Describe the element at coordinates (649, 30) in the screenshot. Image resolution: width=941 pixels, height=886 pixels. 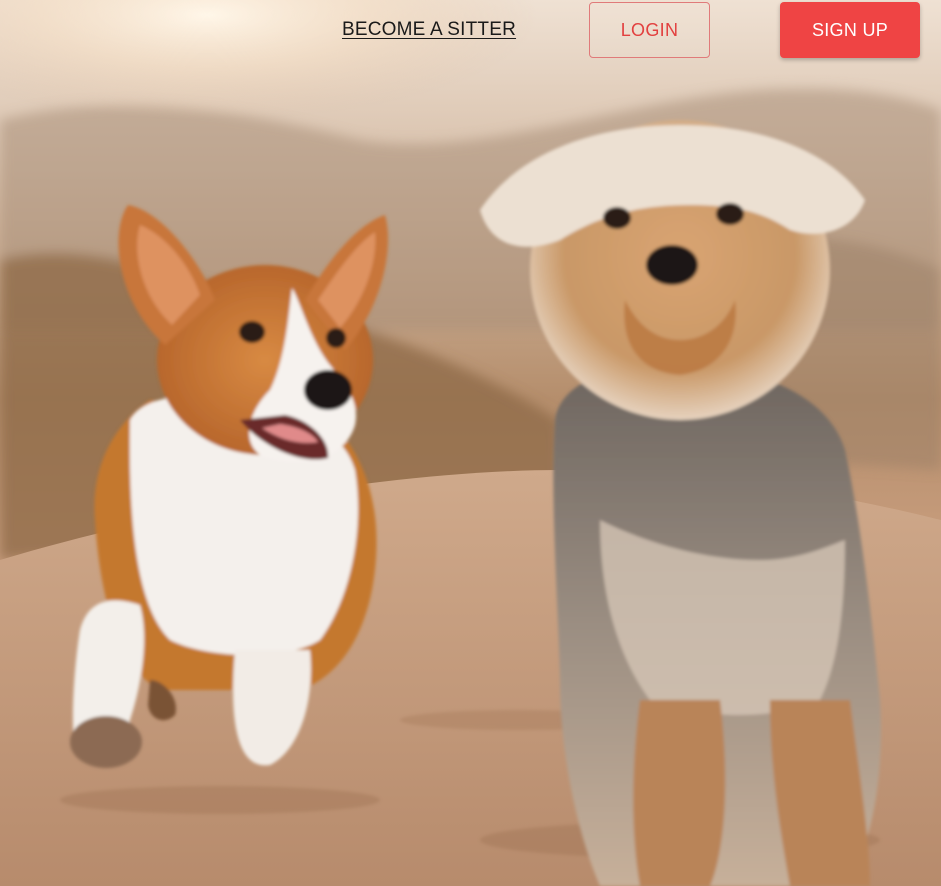
I see `login-button: LOGIN` at that location.